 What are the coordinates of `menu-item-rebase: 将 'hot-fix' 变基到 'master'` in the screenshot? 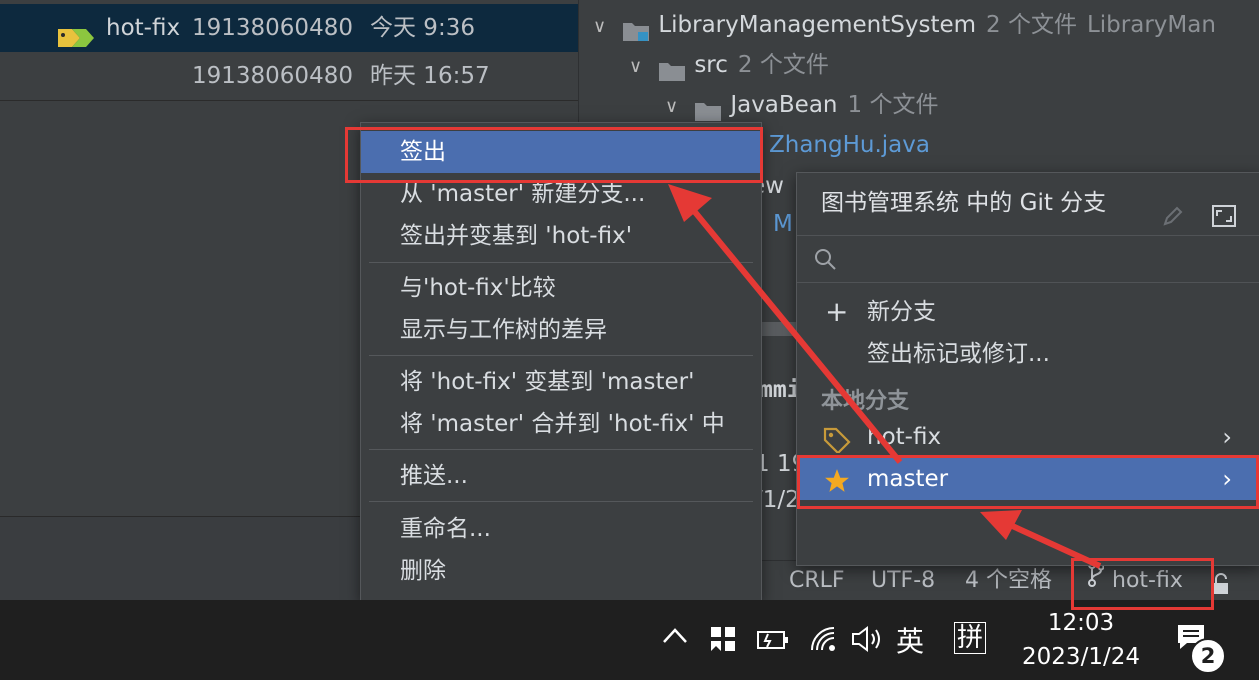 It's located at (561, 382).